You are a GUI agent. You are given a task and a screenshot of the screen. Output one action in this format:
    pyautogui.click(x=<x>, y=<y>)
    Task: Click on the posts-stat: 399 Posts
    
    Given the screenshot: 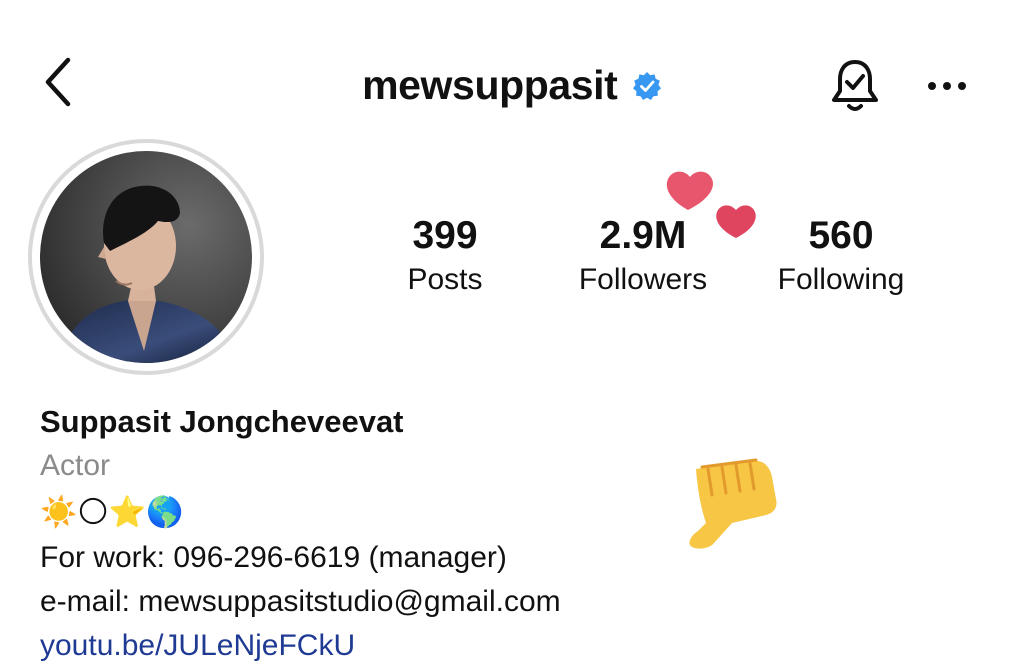 What is the action you would take?
    pyautogui.click(x=445, y=258)
    